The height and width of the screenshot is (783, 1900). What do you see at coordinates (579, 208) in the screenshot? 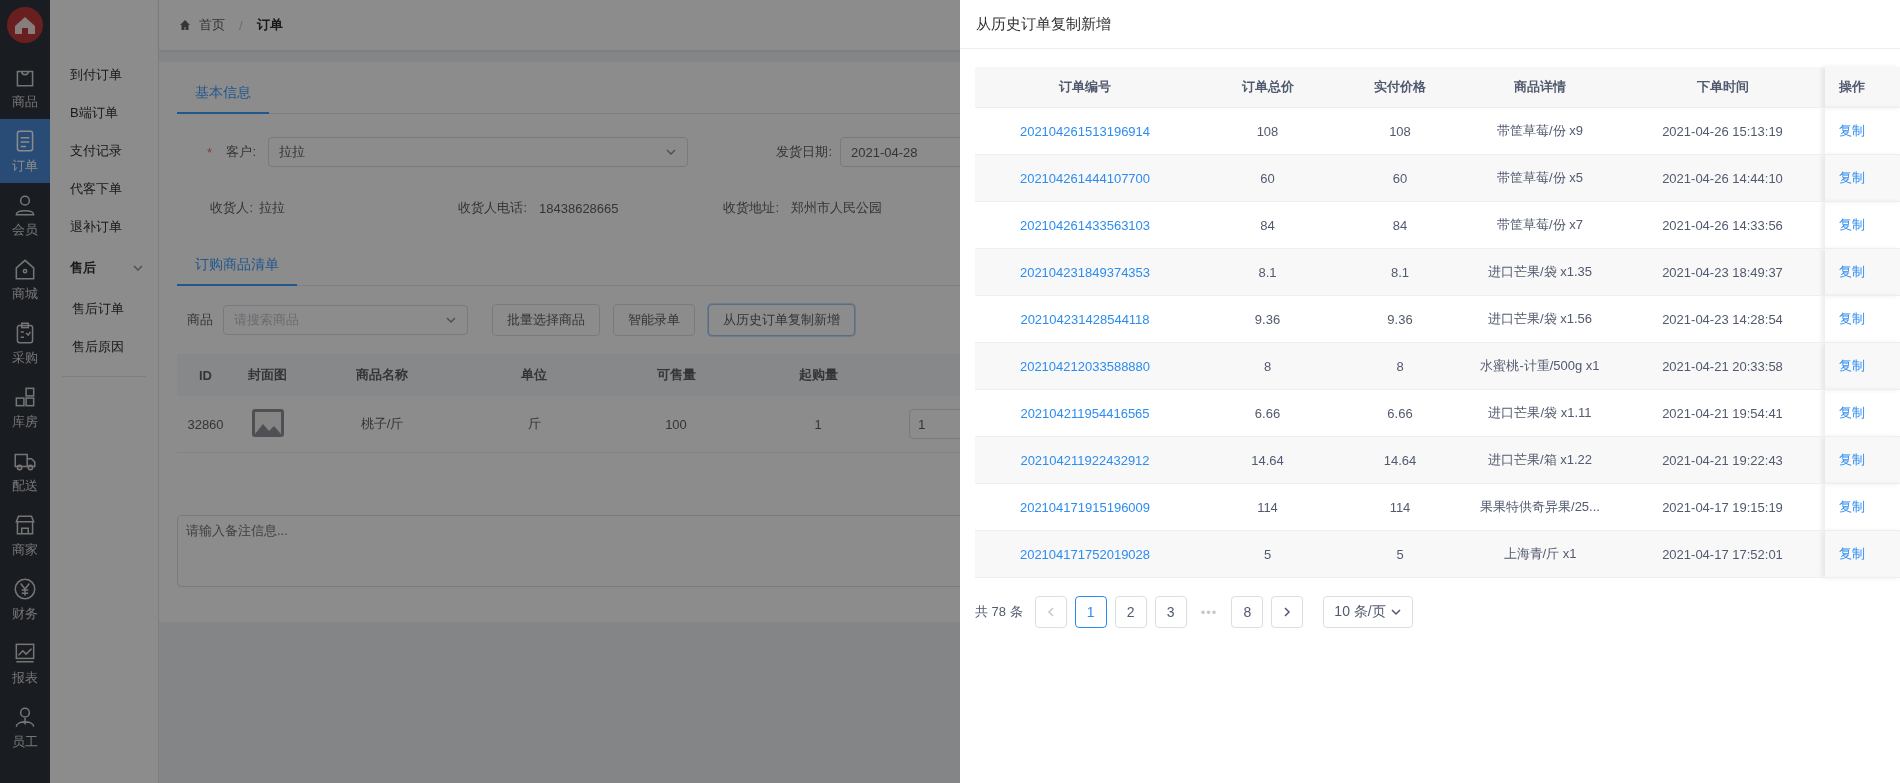
I see `field-value: 18438628665` at bounding box center [579, 208].